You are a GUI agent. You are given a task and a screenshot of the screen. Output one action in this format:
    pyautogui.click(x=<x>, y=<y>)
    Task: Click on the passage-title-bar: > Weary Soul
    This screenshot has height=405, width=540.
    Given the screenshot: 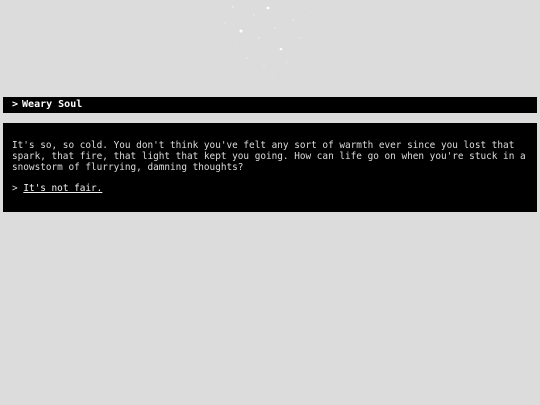 What is the action you would take?
    pyautogui.click(x=270, y=105)
    